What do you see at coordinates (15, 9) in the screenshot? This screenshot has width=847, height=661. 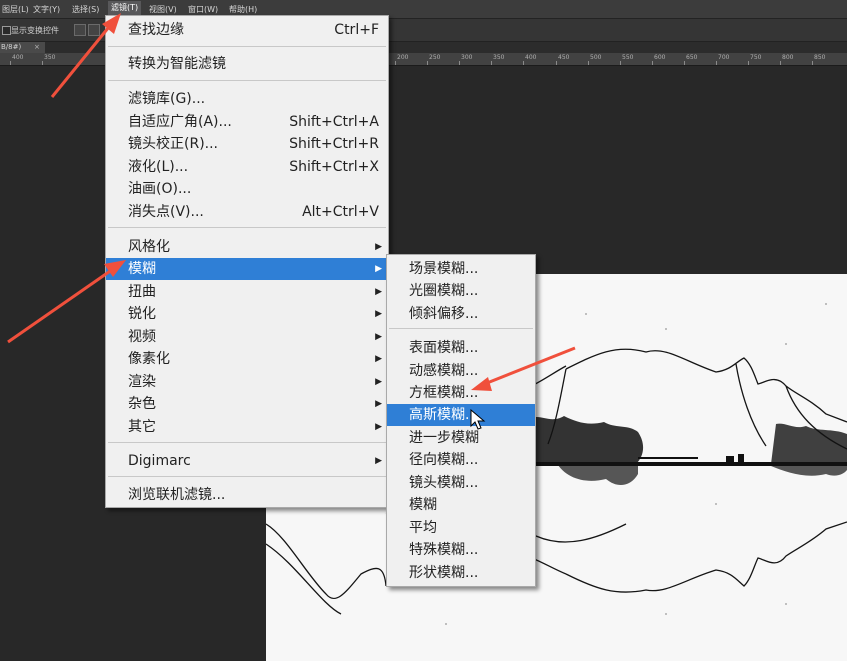 I see `menu-layer: 图层(L)` at bounding box center [15, 9].